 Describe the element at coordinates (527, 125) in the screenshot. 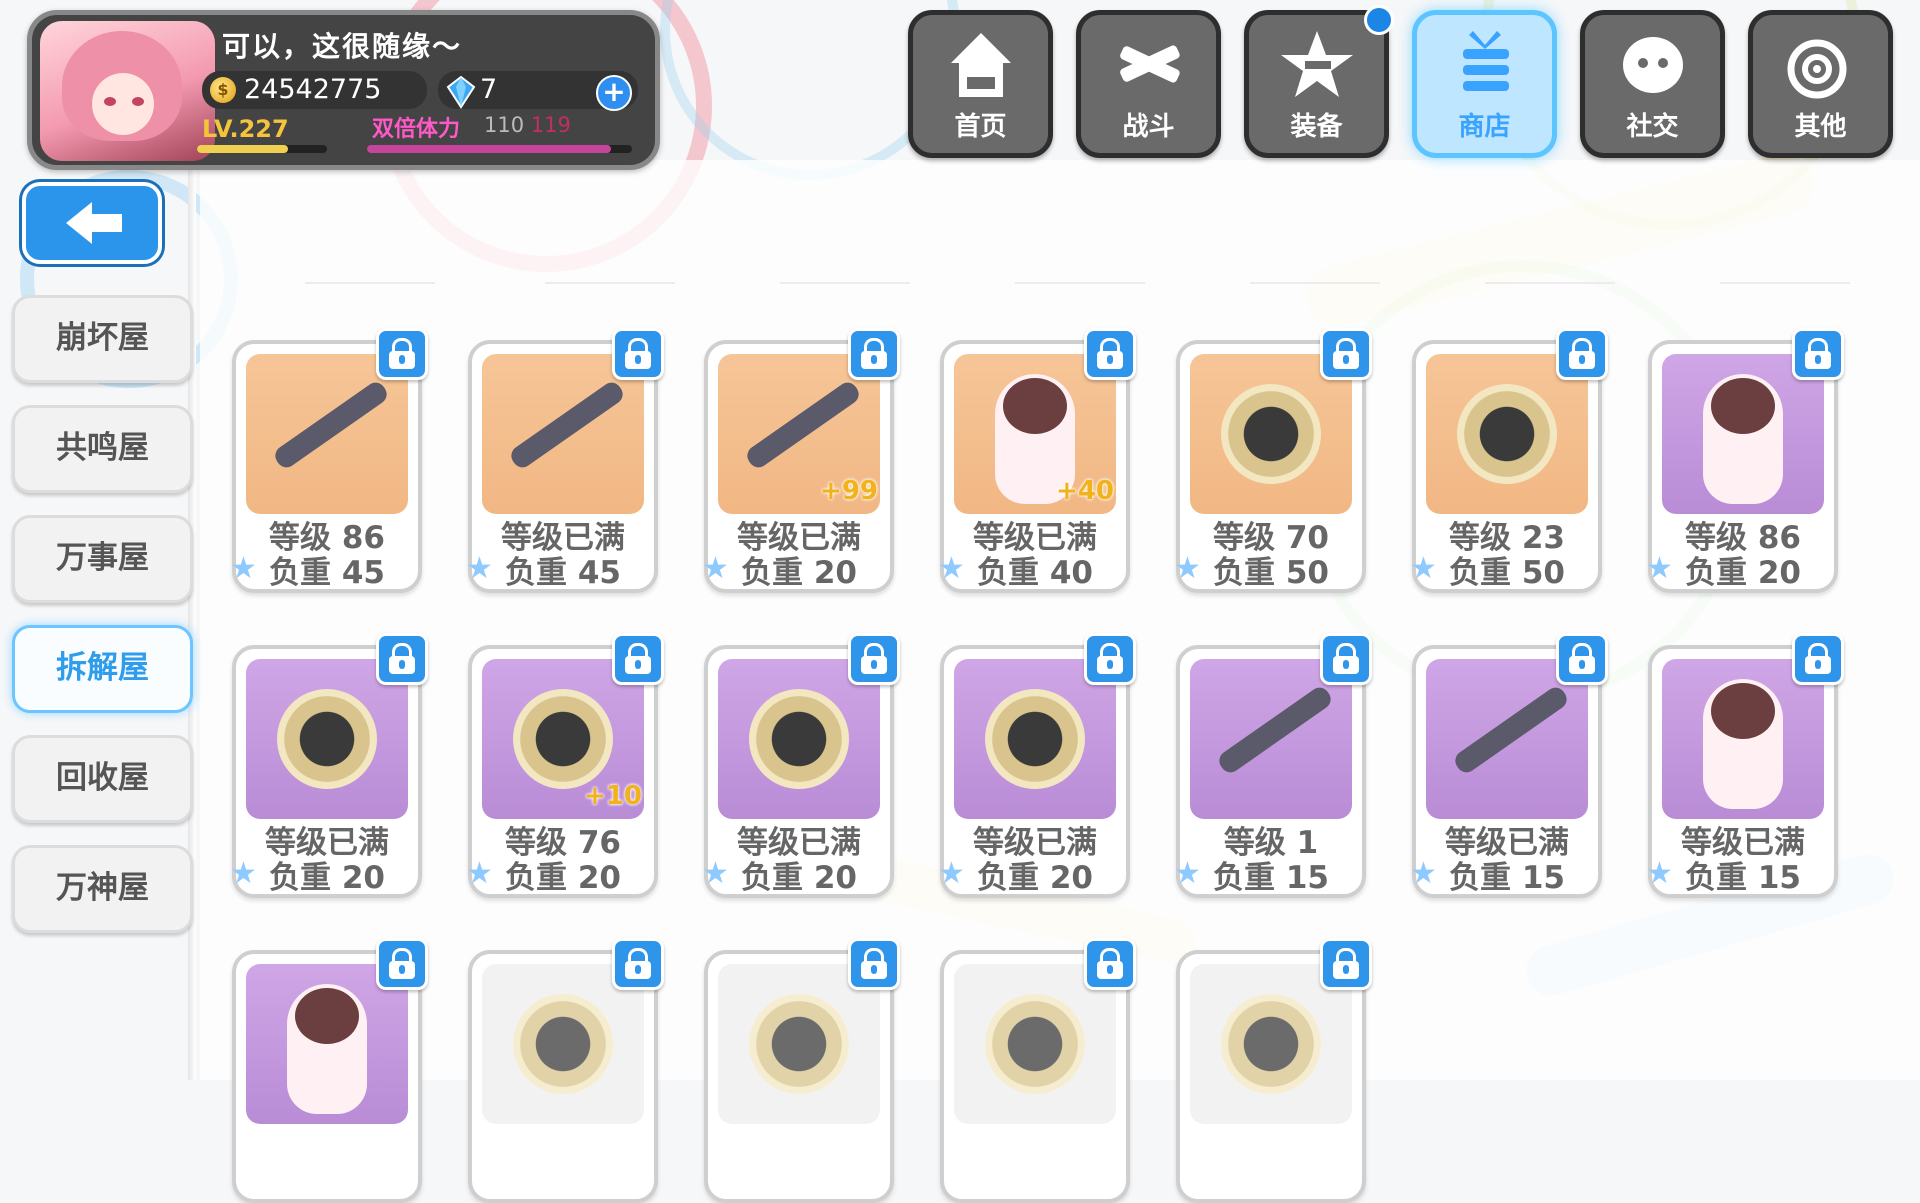

I see `stamina-value: 110 119` at that location.